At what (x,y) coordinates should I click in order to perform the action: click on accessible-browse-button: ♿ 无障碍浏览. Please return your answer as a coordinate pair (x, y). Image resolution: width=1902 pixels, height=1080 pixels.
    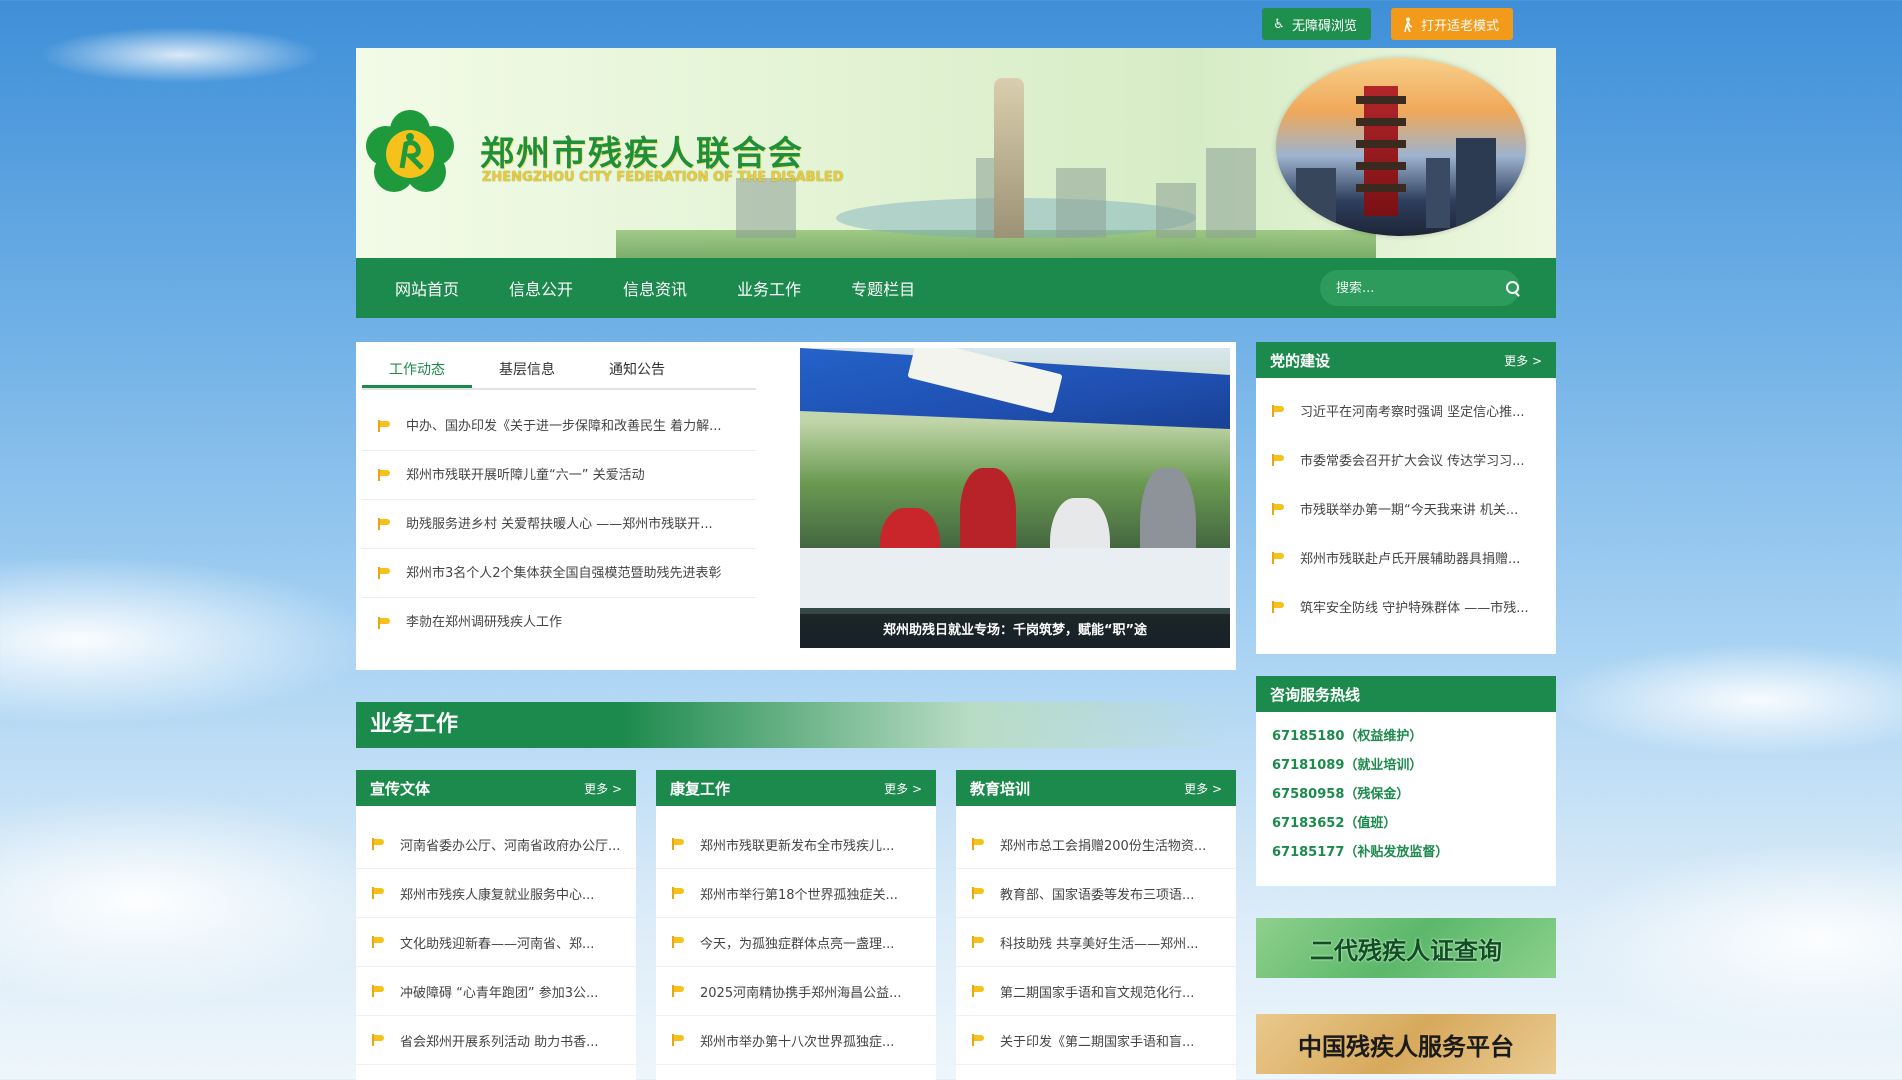
    Looking at the image, I should click on (1317, 24).